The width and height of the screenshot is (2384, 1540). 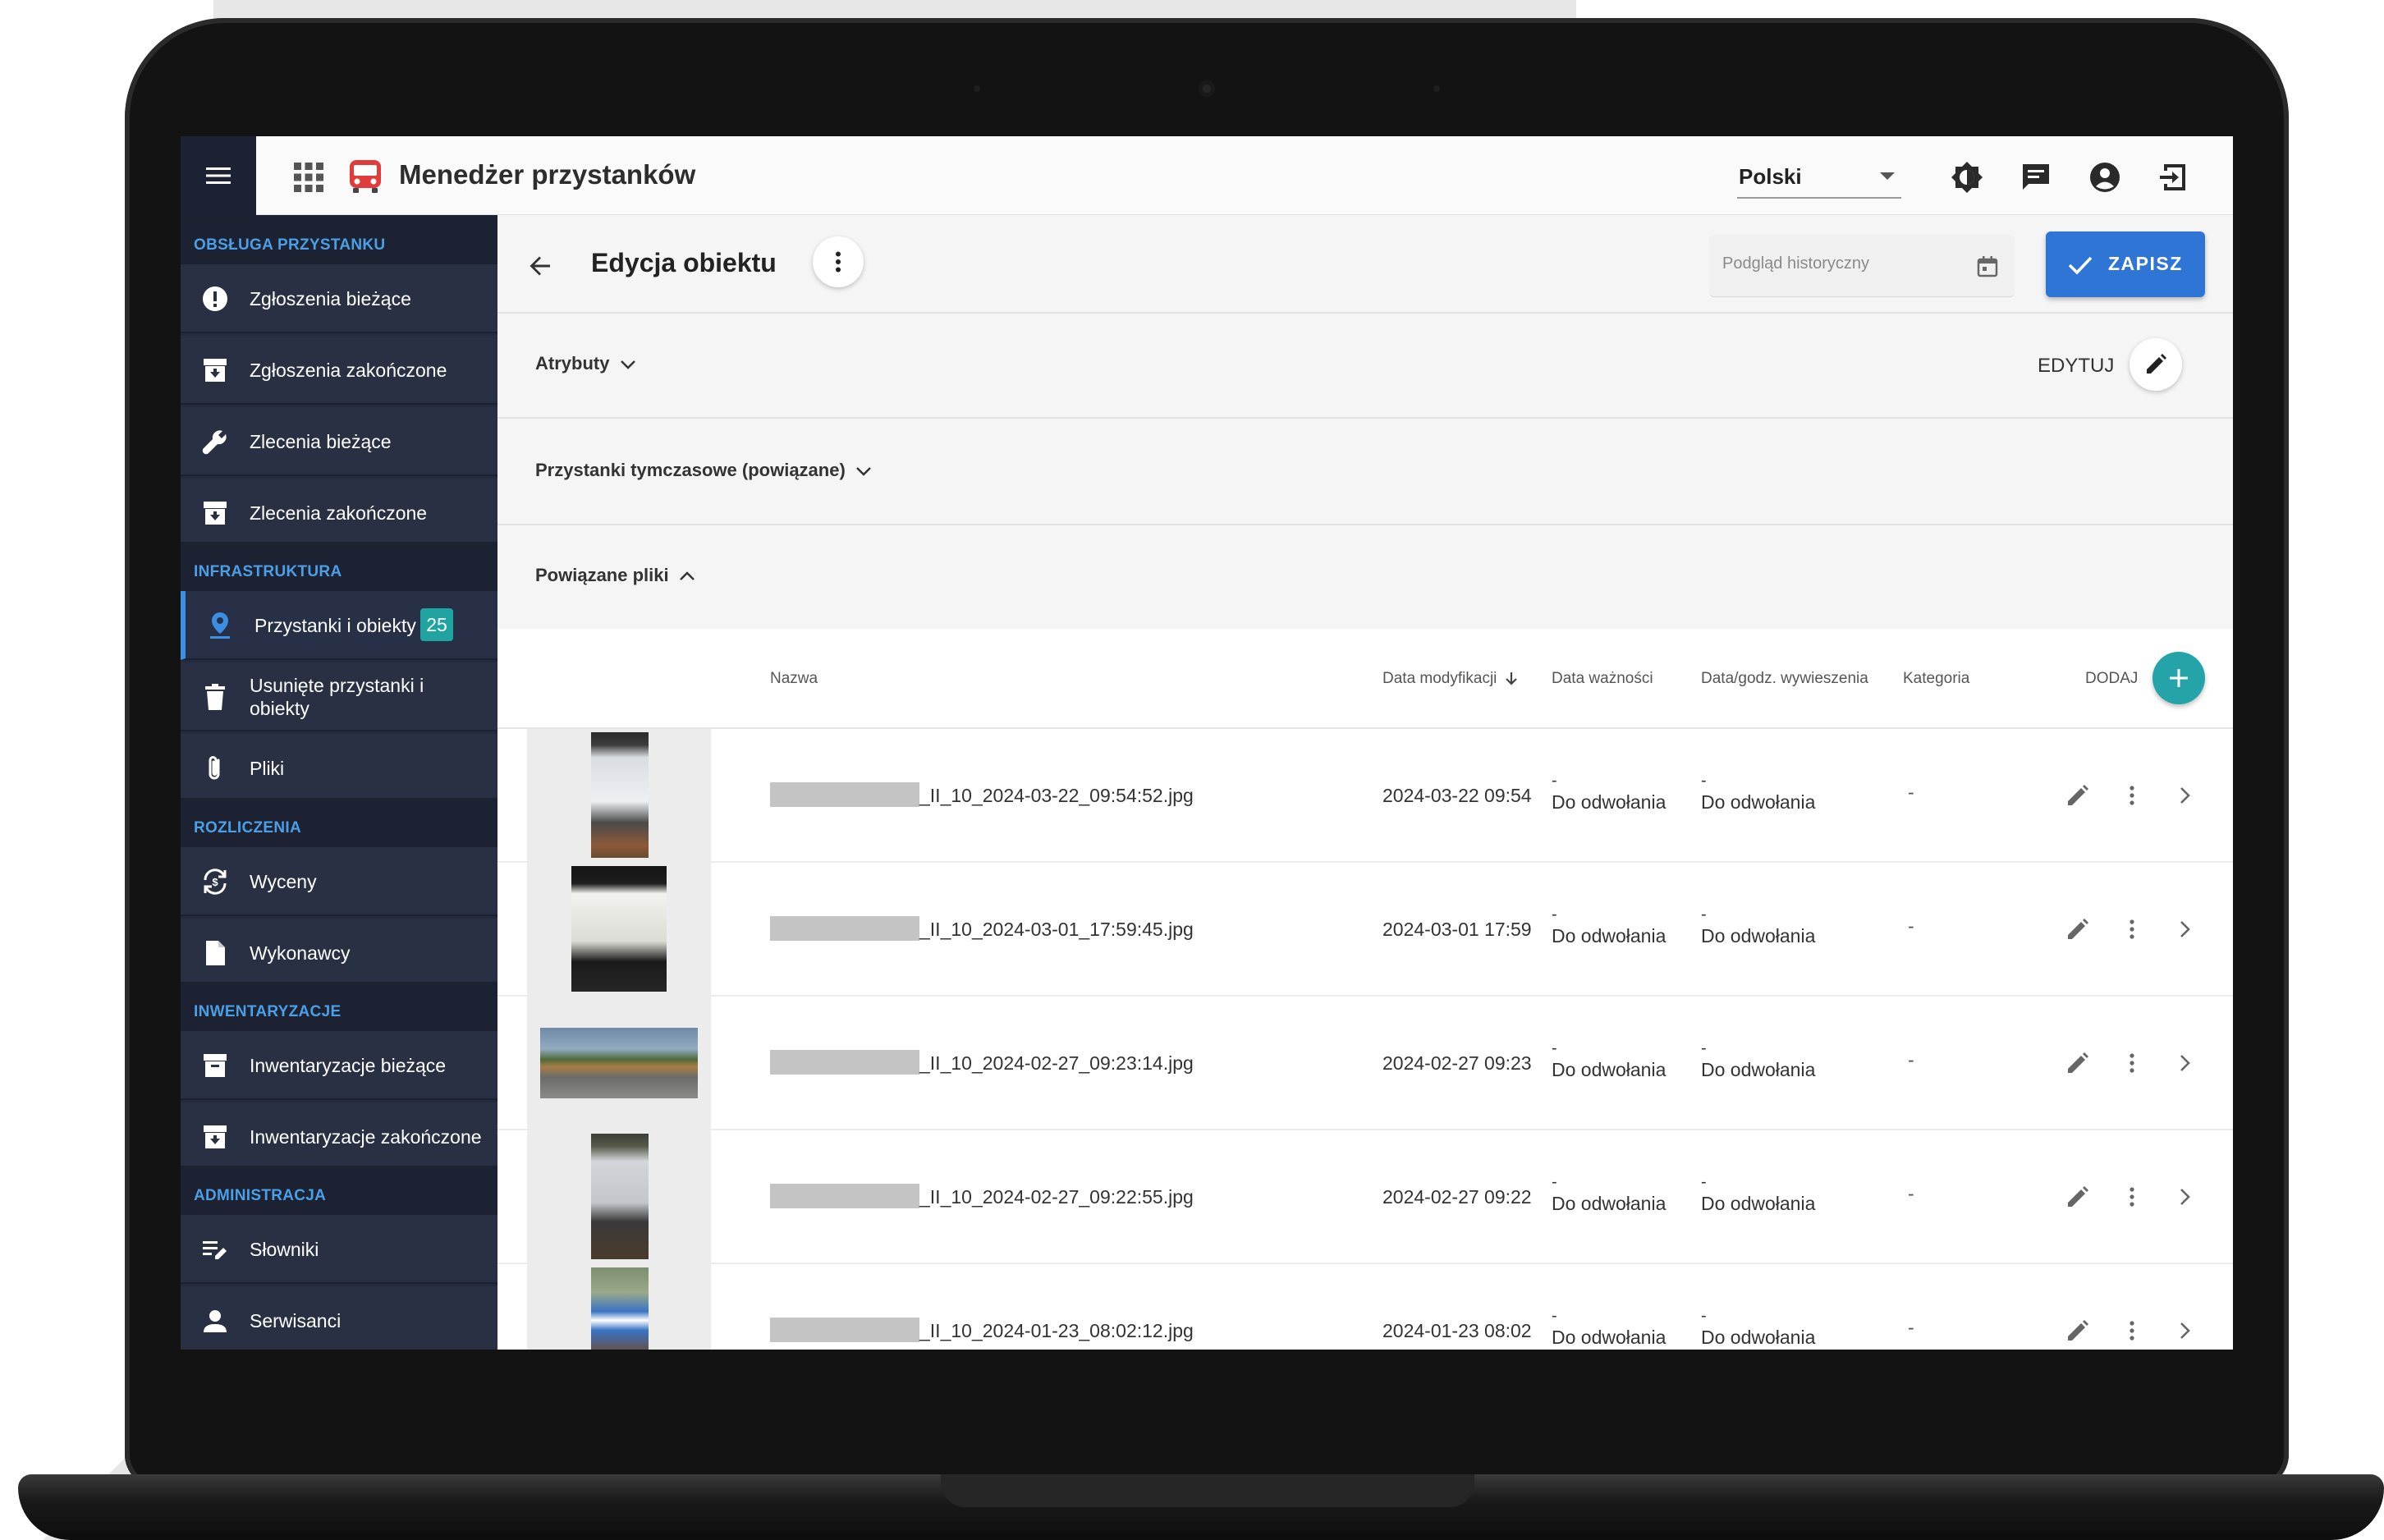 What do you see at coordinates (2173, 178) in the screenshot?
I see `logout-icon` at bounding box center [2173, 178].